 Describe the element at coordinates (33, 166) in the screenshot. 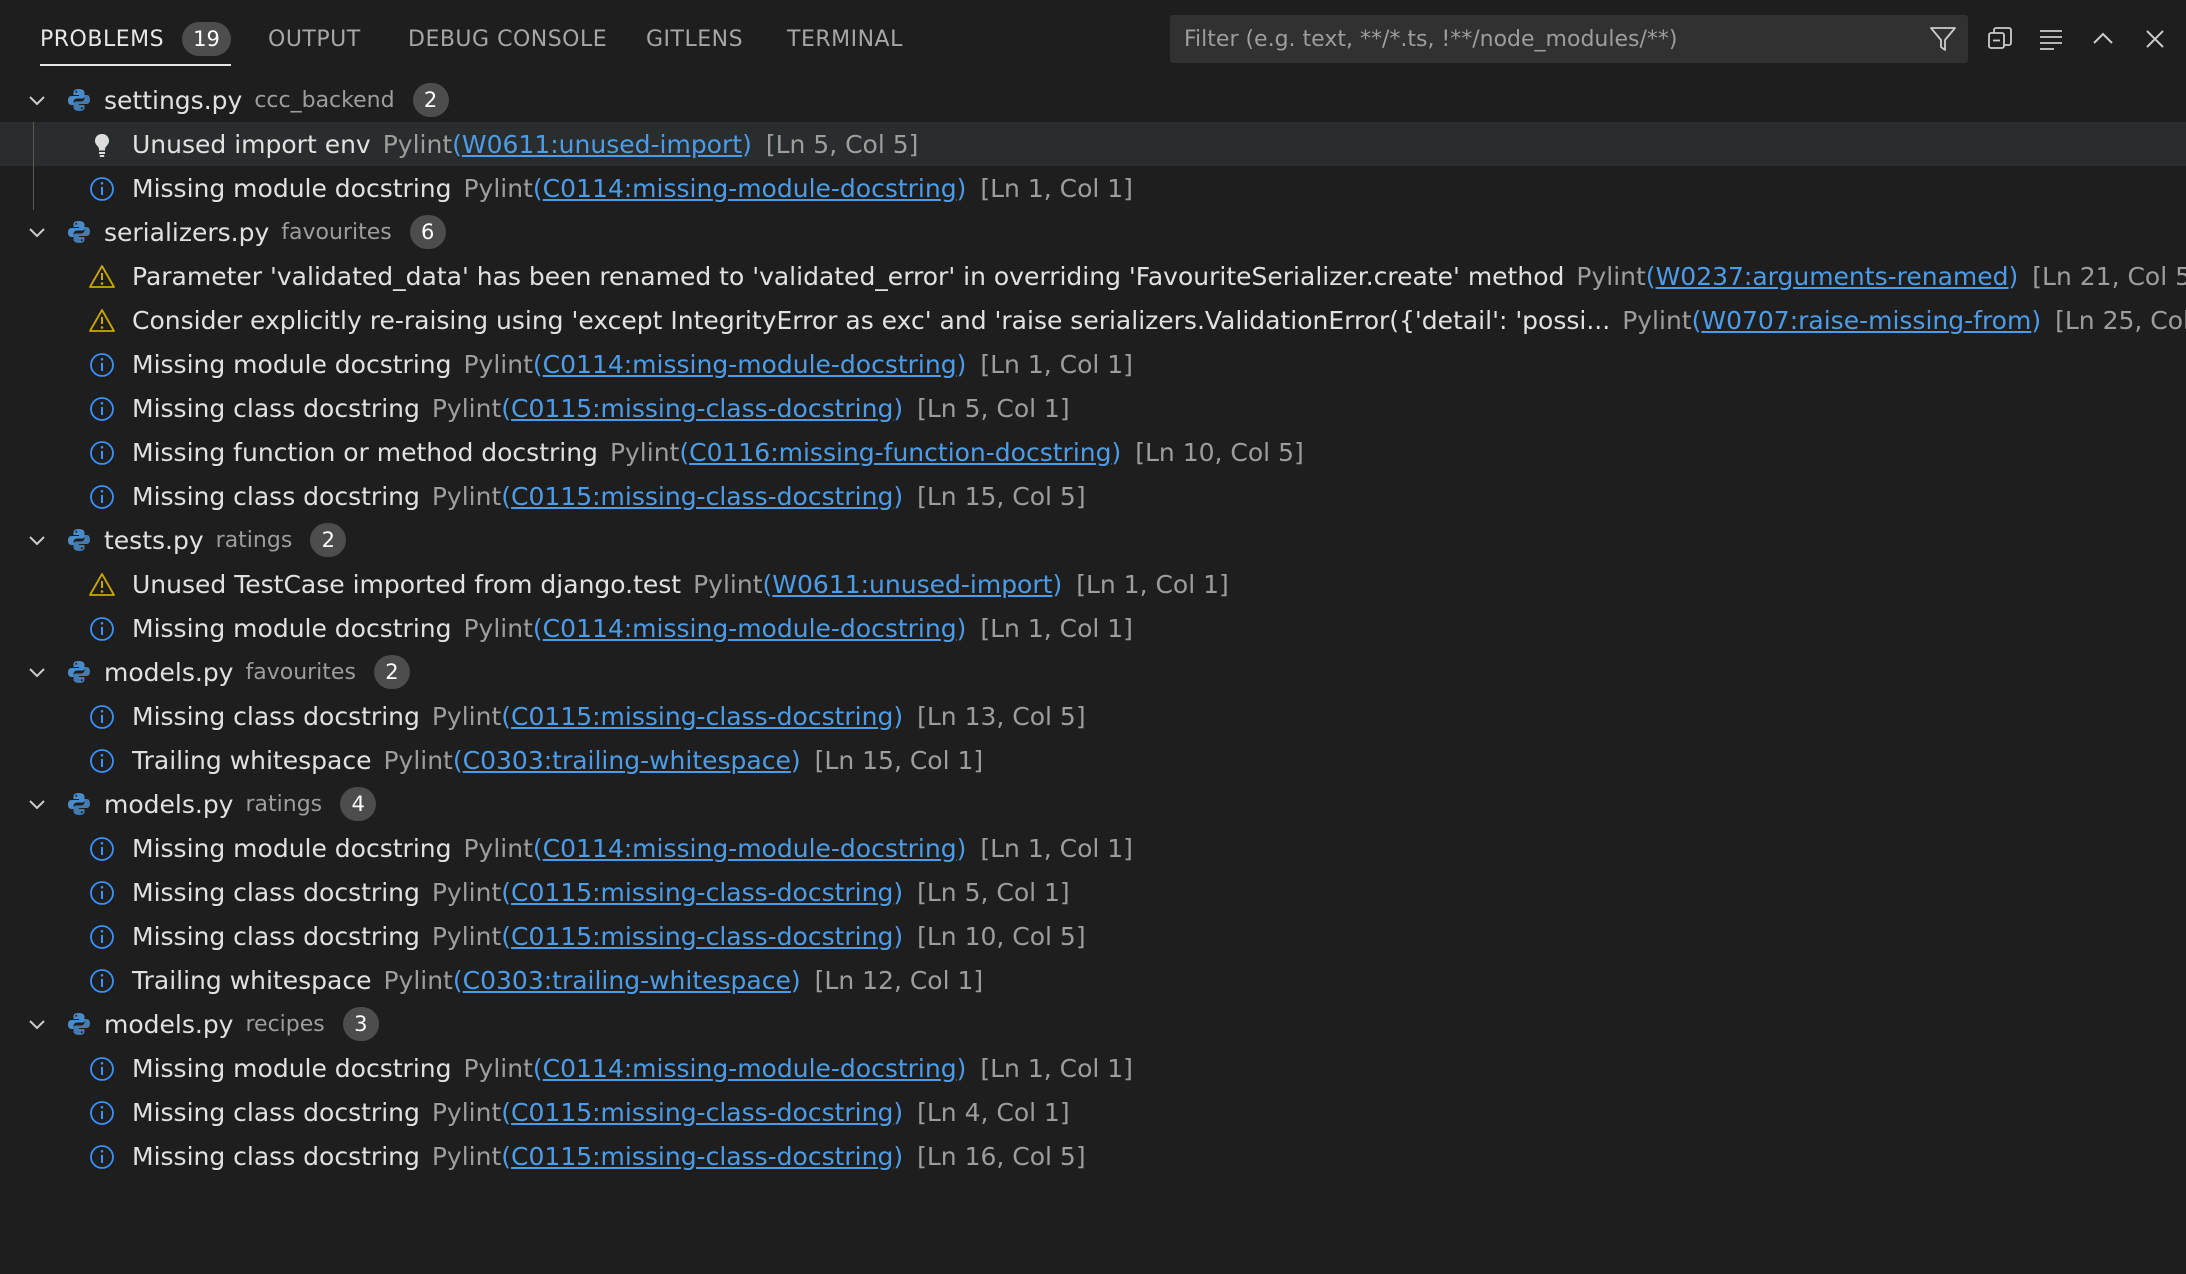

I see `tree-indent-guide` at that location.